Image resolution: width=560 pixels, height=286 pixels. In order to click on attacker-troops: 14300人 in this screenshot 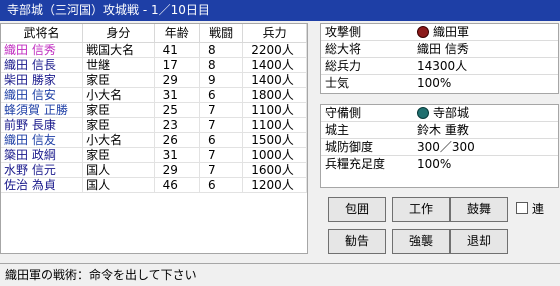, I will do `click(442, 66)`.